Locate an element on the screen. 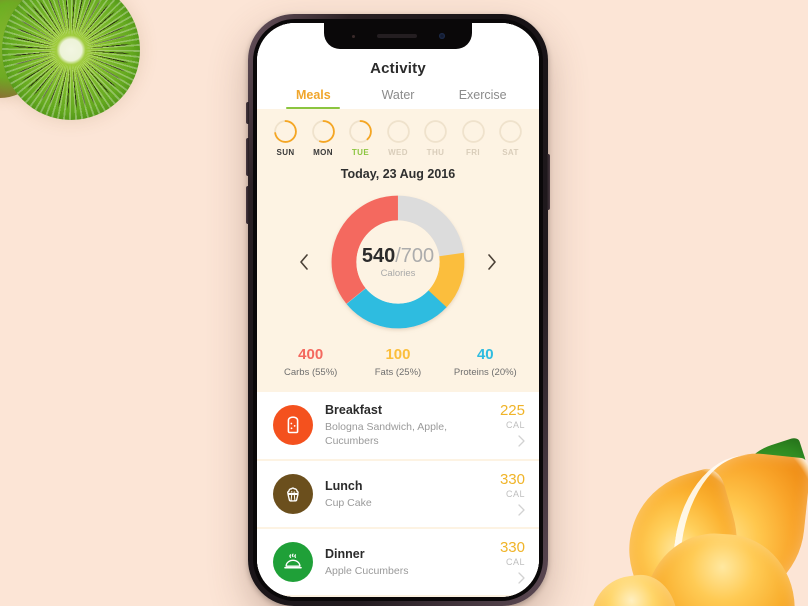 The width and height of the screenshot is (808, 606). cupcake-glyph is located at coordinates (293, 495).